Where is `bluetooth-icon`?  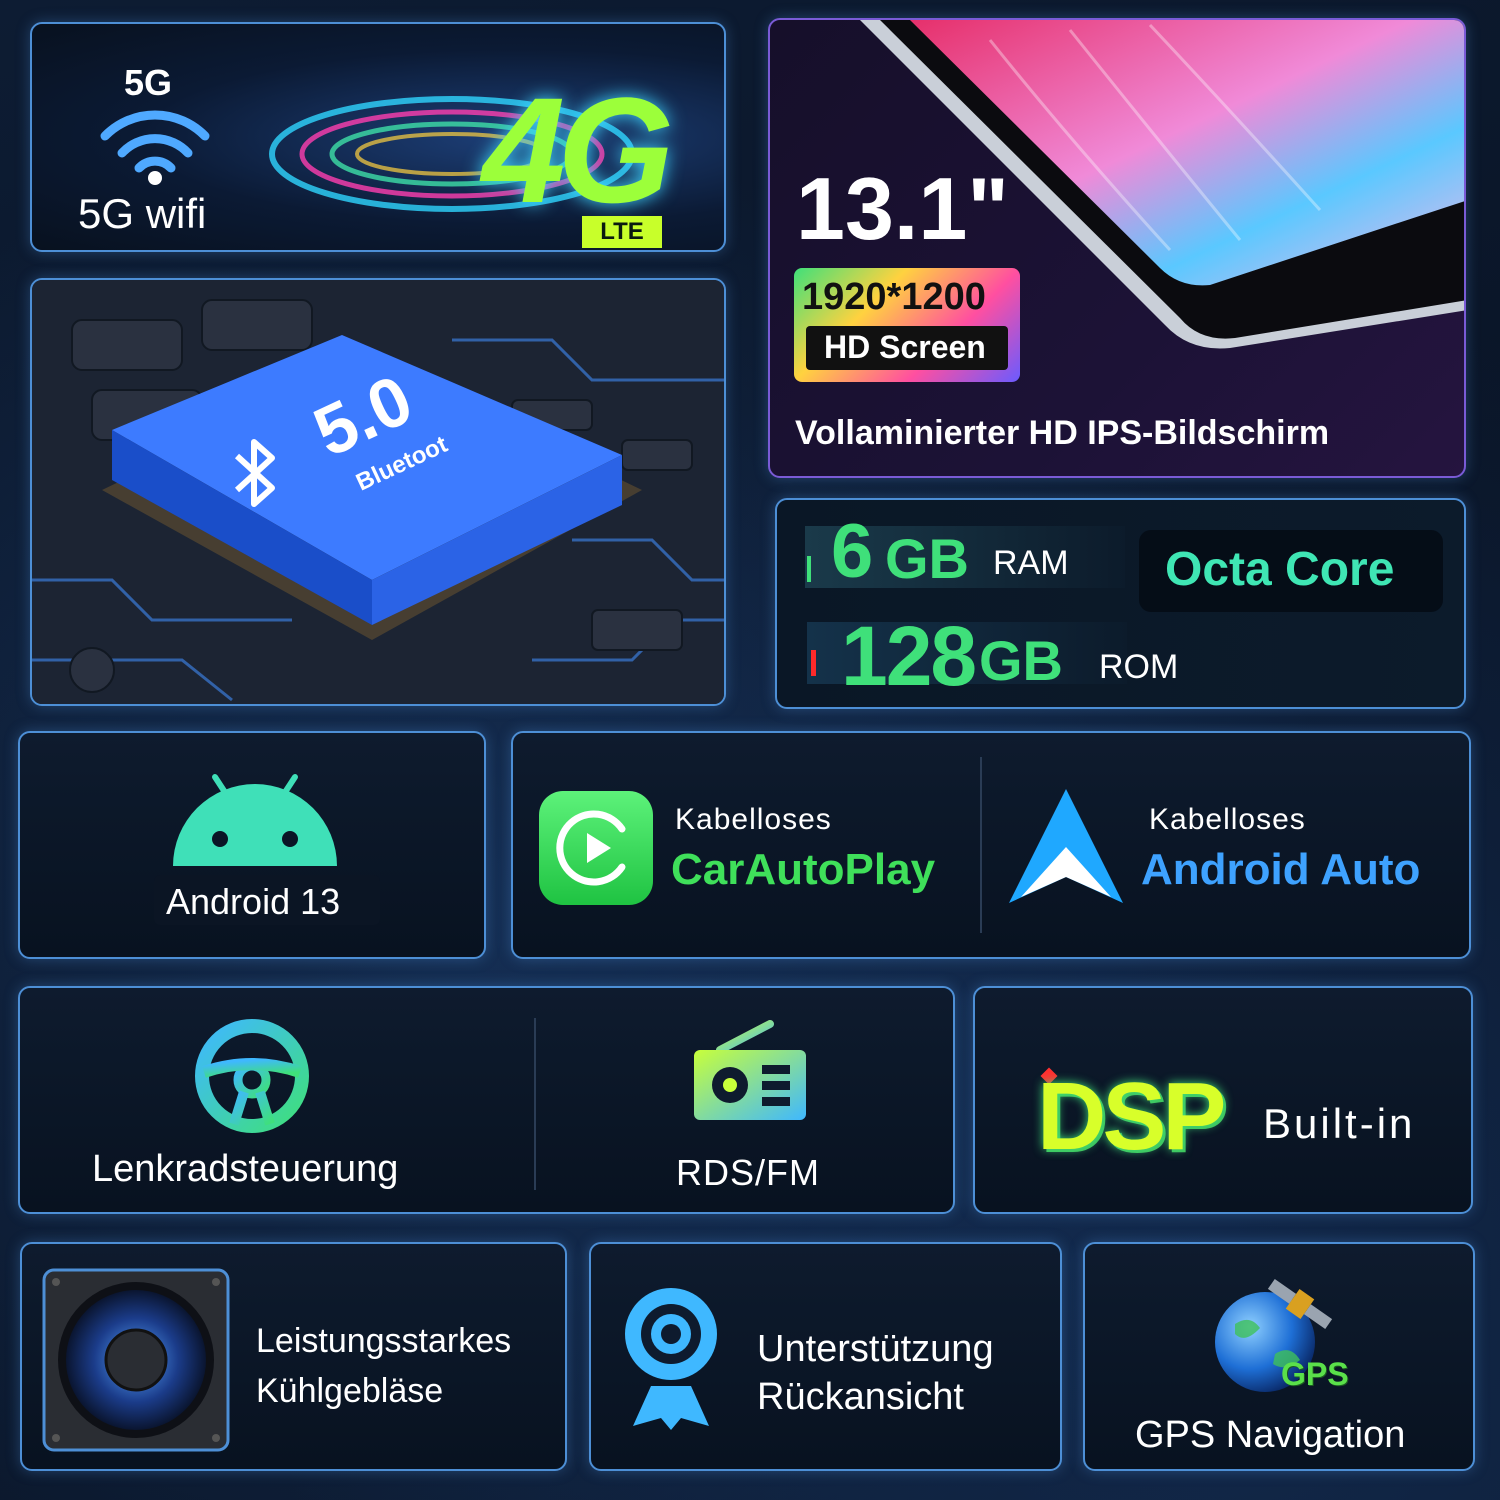
bluetooth-icon is located at coordinates (254, 473).